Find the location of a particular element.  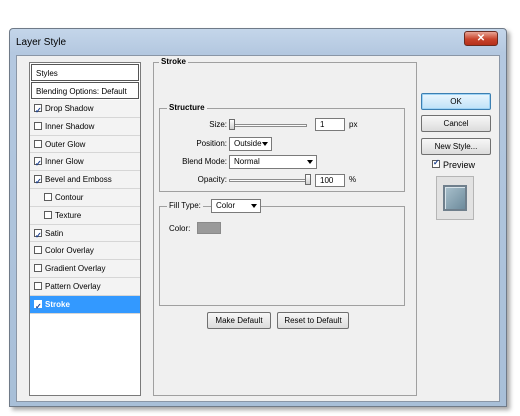

color-label: Color: is located at coordinates (180, 228).